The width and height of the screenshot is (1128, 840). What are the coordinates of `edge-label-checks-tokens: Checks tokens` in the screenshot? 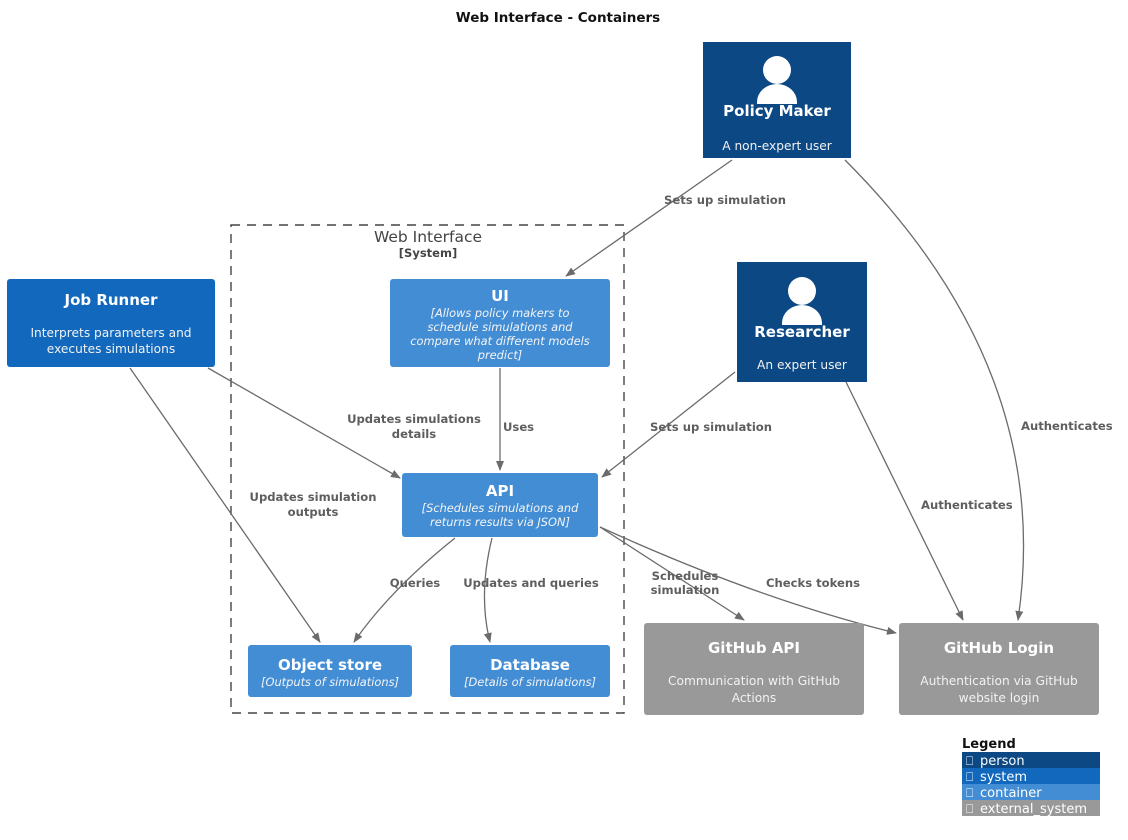 It's located at (813, 583).